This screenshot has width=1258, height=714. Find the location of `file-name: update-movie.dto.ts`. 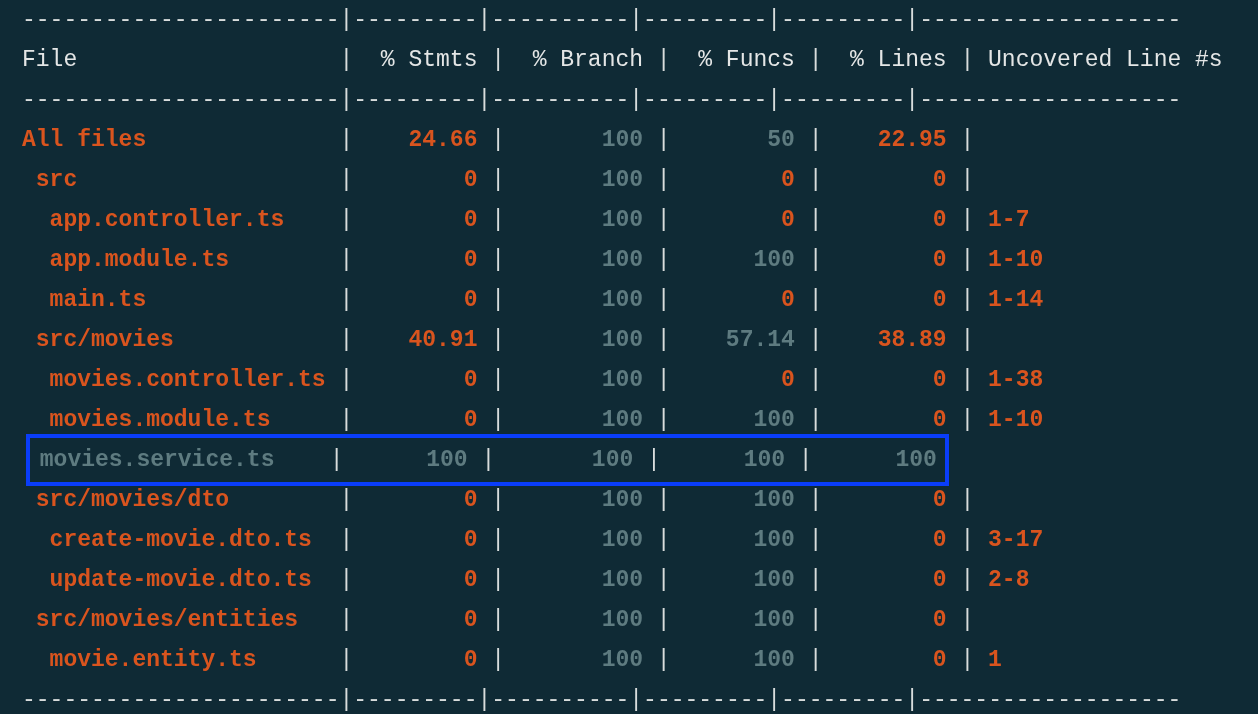

file-name: update-movie.dto.ts is located at coordinates (180, 580).